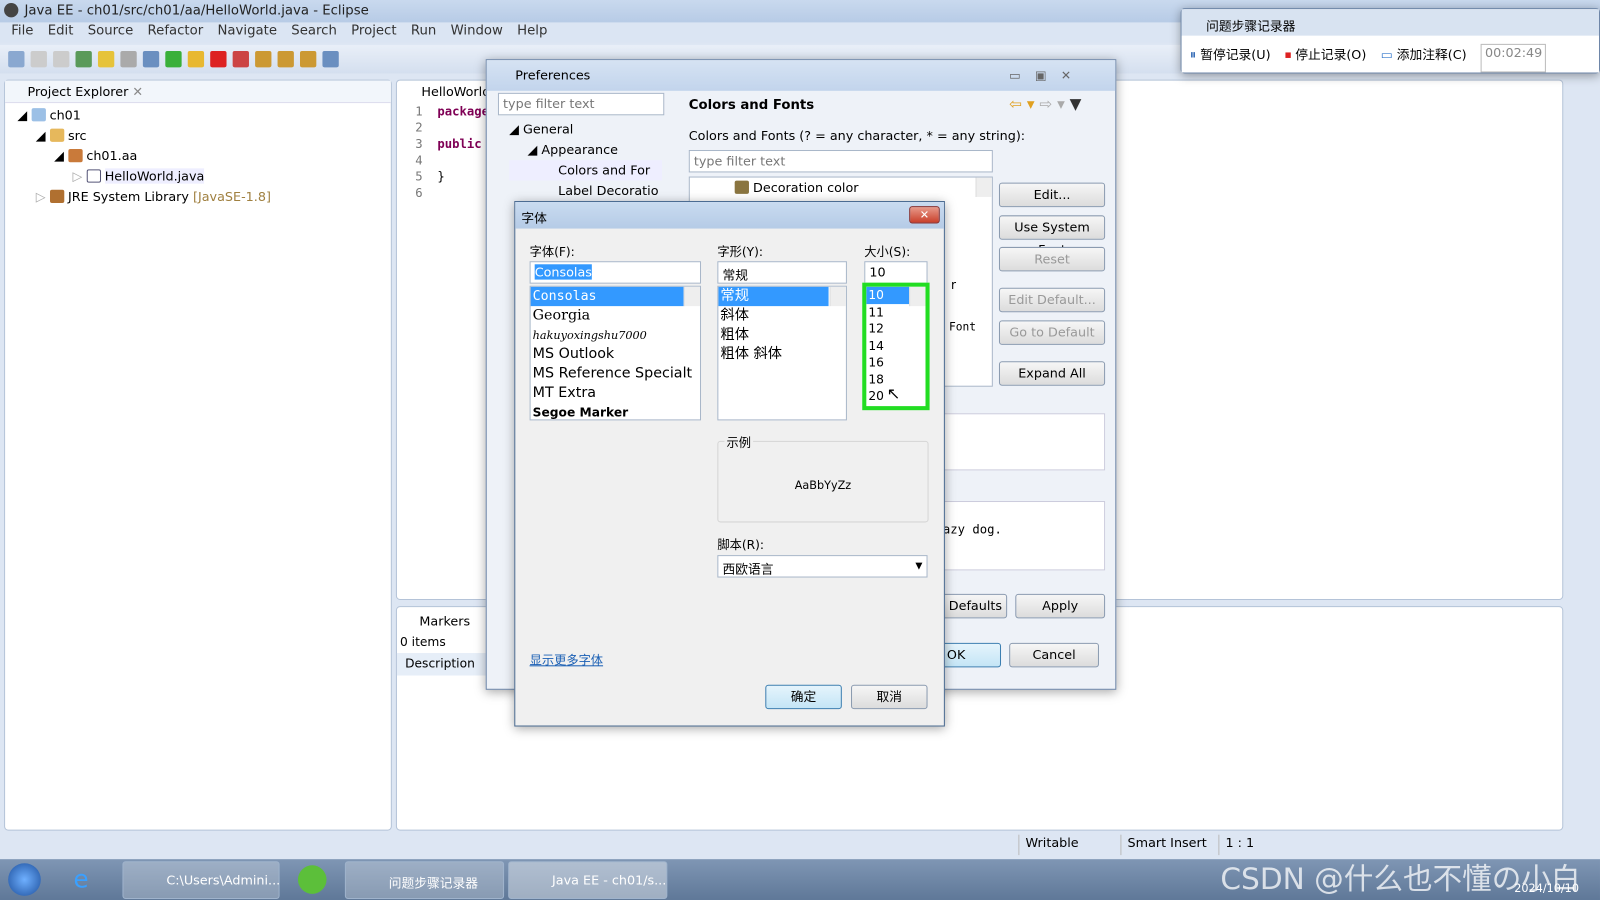  I want to click on menu-help: Help, so click(532, 32).